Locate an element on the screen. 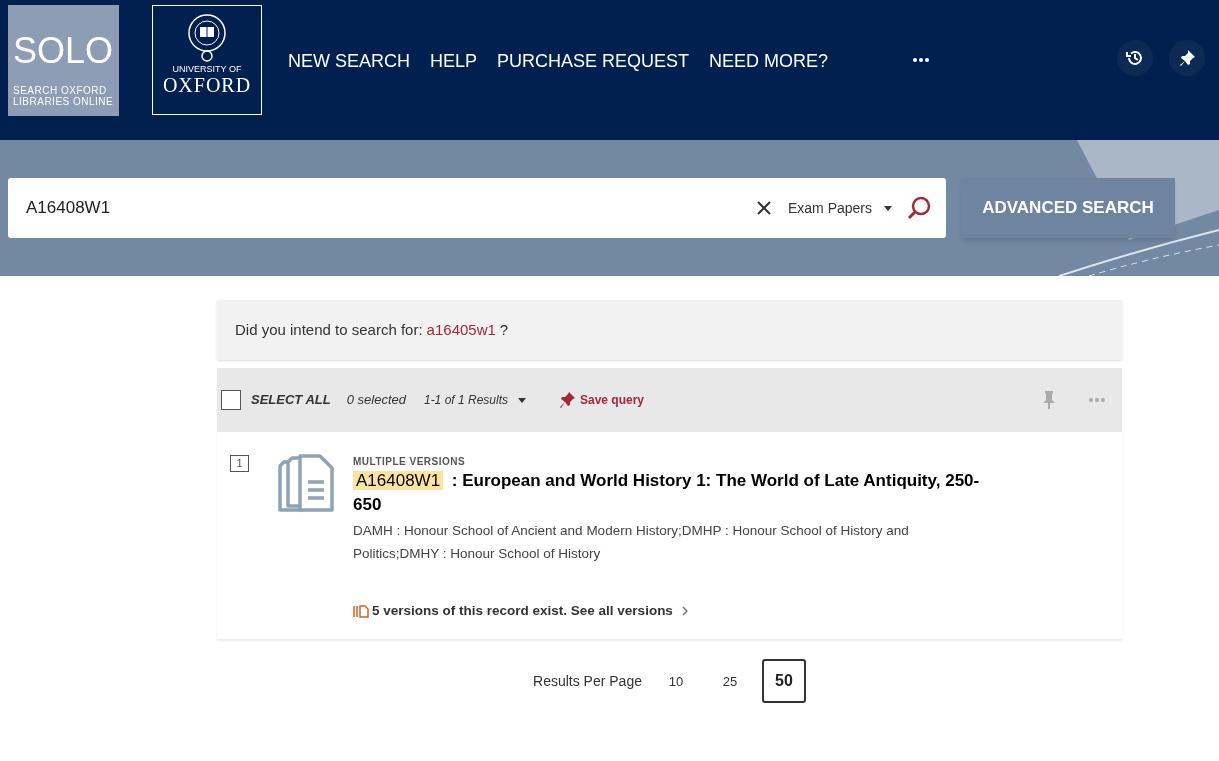 This screenshot has height=761, width=1219. select-all-label: SELECT ALL is located at coordinates (291, 400).